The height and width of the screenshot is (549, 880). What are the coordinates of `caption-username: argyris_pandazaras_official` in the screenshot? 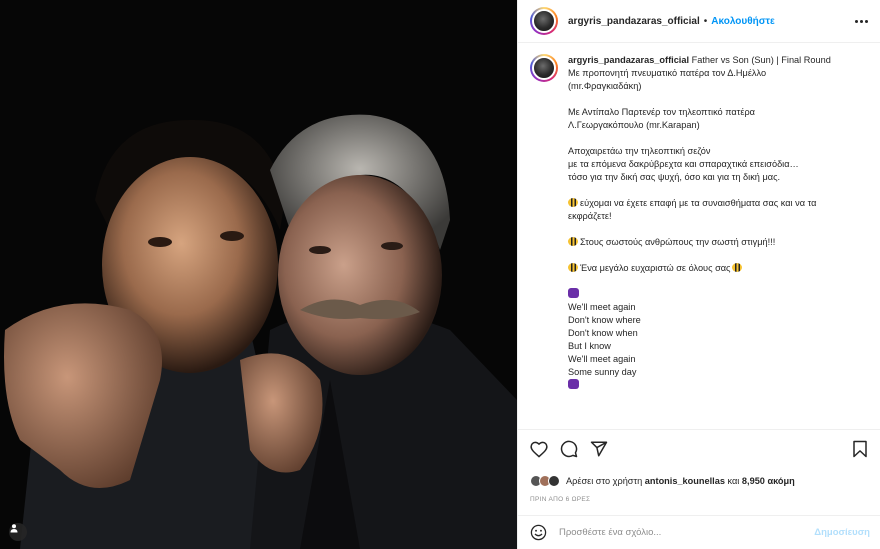 It's located at (628, 60).